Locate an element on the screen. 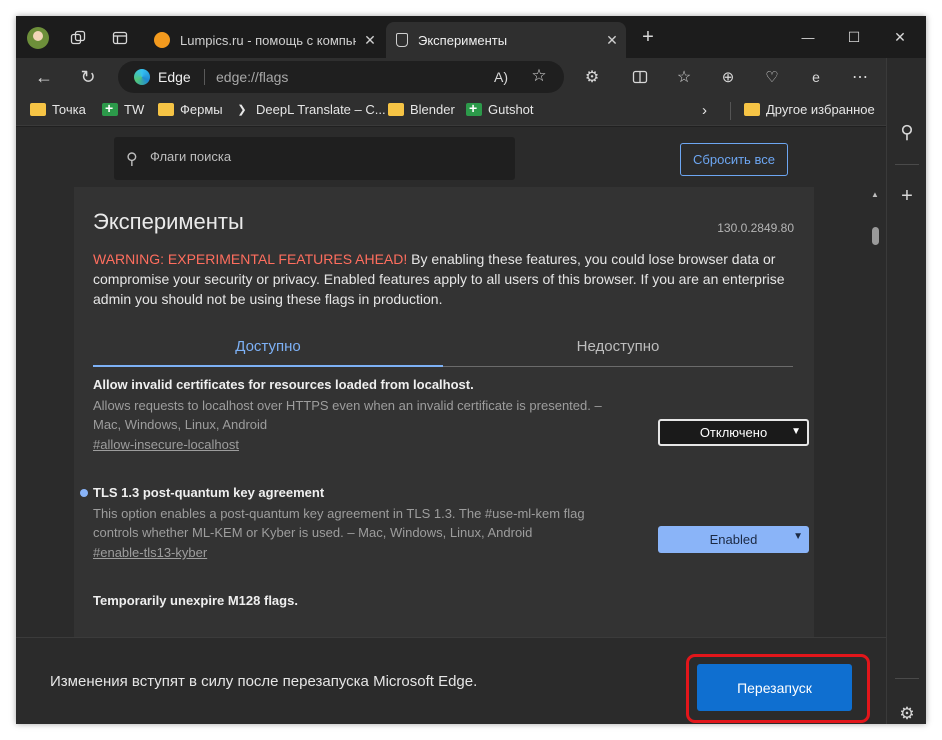 The width and height of the screenshot is (942, 740). select-value: Enabled is located at coordinates (733, 539).